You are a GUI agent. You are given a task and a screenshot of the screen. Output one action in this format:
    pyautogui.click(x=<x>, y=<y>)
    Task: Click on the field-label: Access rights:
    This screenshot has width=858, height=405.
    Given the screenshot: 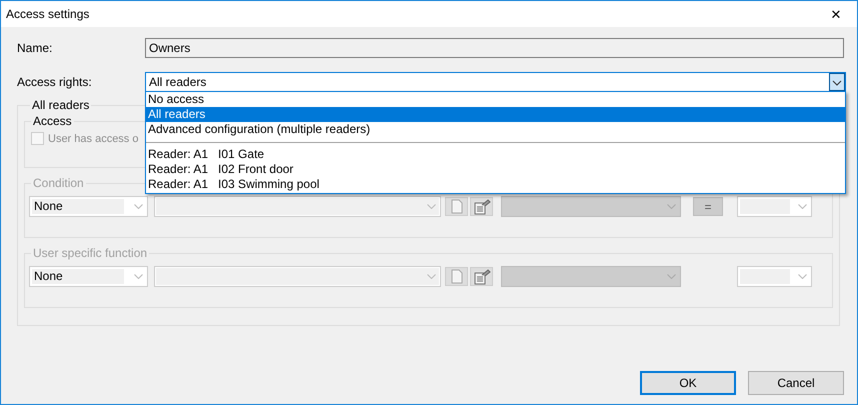 What is the action you would take?
    pyautogui.click(x=55, y=82)
    